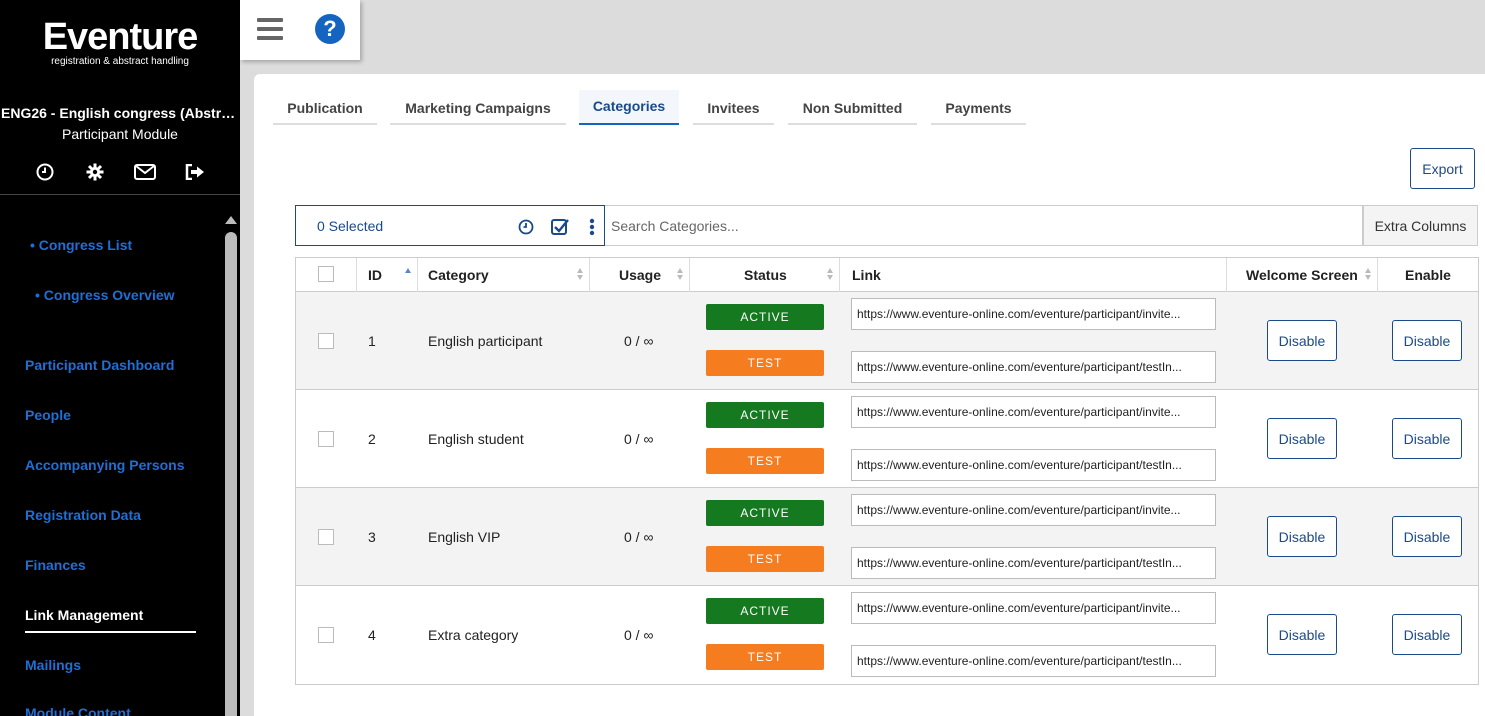 The image size is (1485, 716). Describe the element at coordinates (978, 107) in the screenshot. I see `tab-payments: Payments` at that location.